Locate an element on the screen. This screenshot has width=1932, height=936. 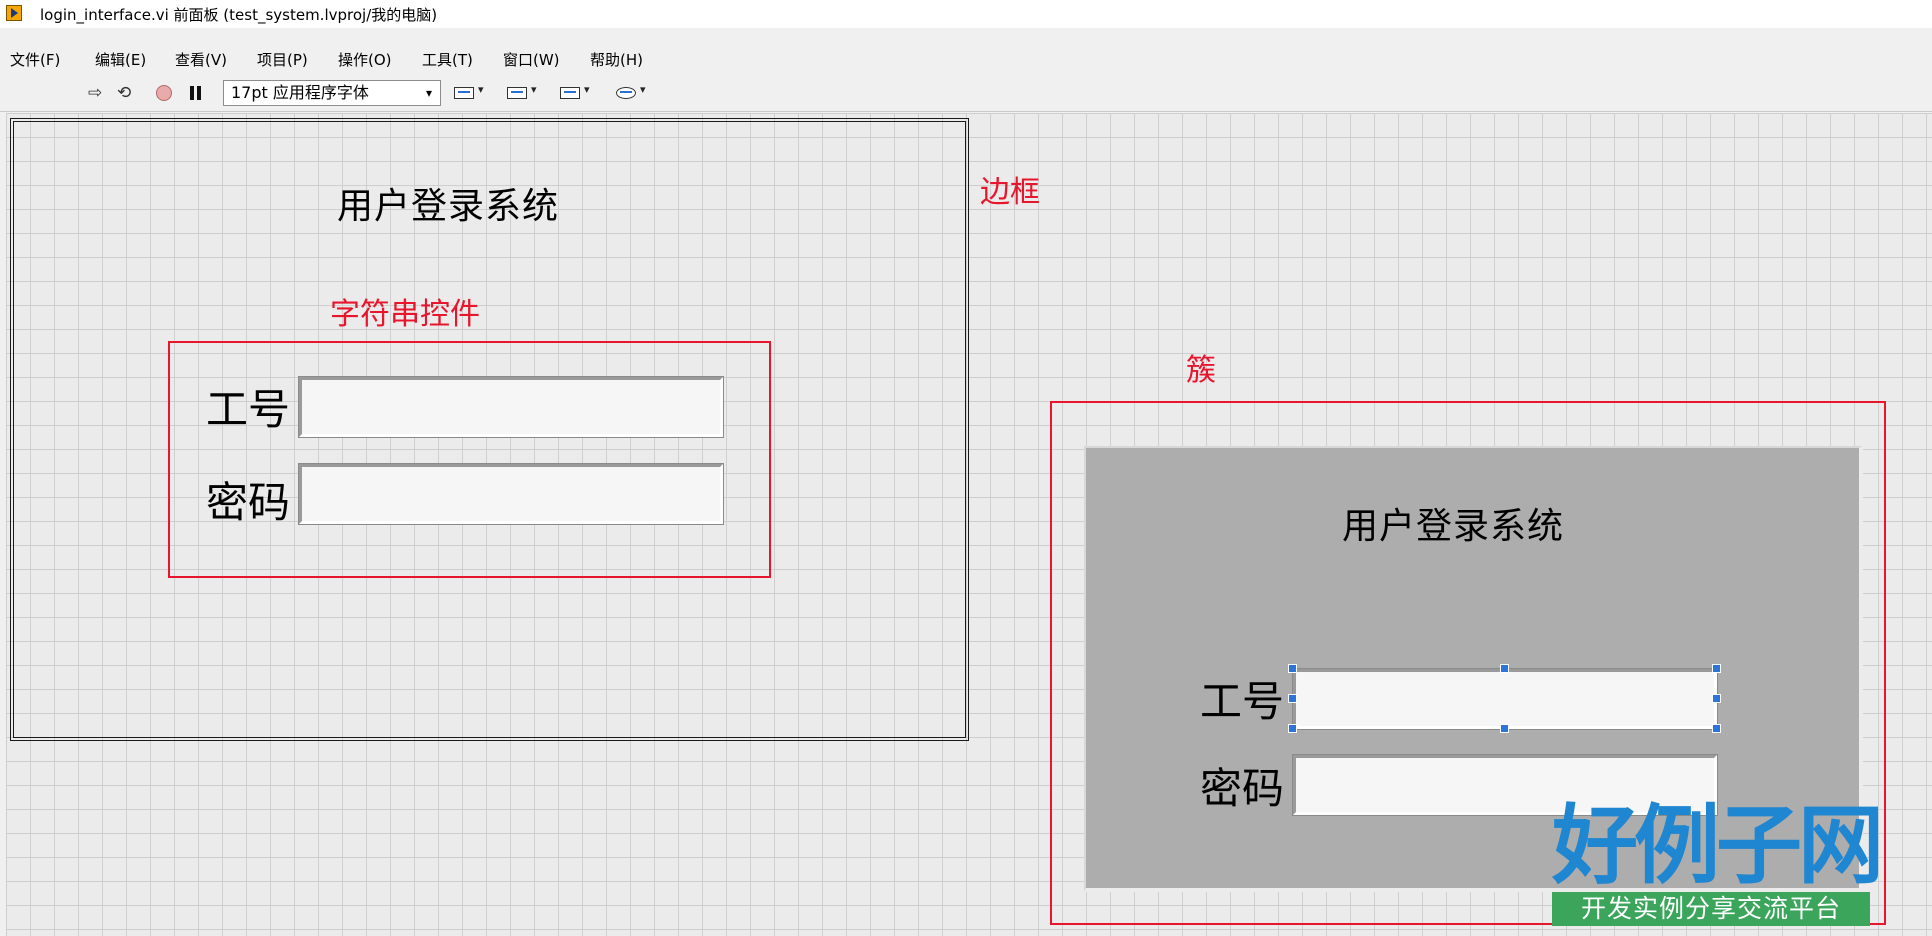
password-label: 密码 is located at coordinates (248, 502).